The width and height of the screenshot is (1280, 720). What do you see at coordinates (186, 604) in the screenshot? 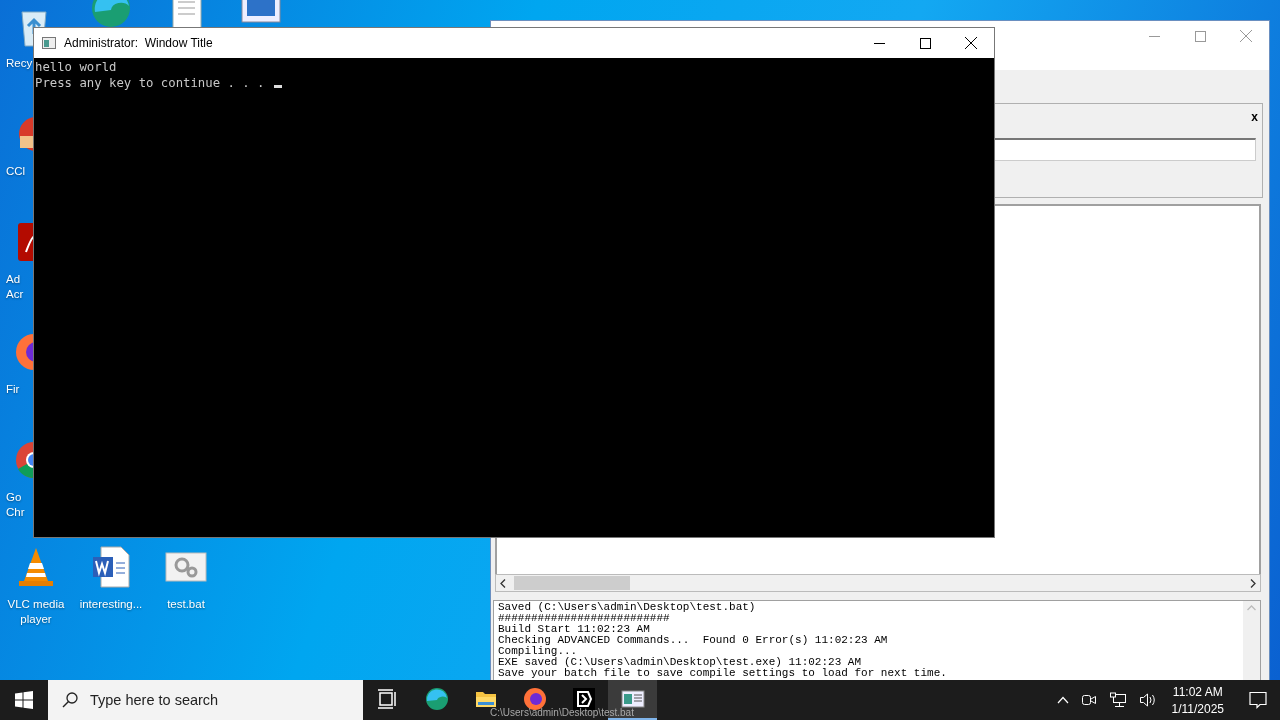
I see `icon-label: test.bat` at bounding box center [186, 604].